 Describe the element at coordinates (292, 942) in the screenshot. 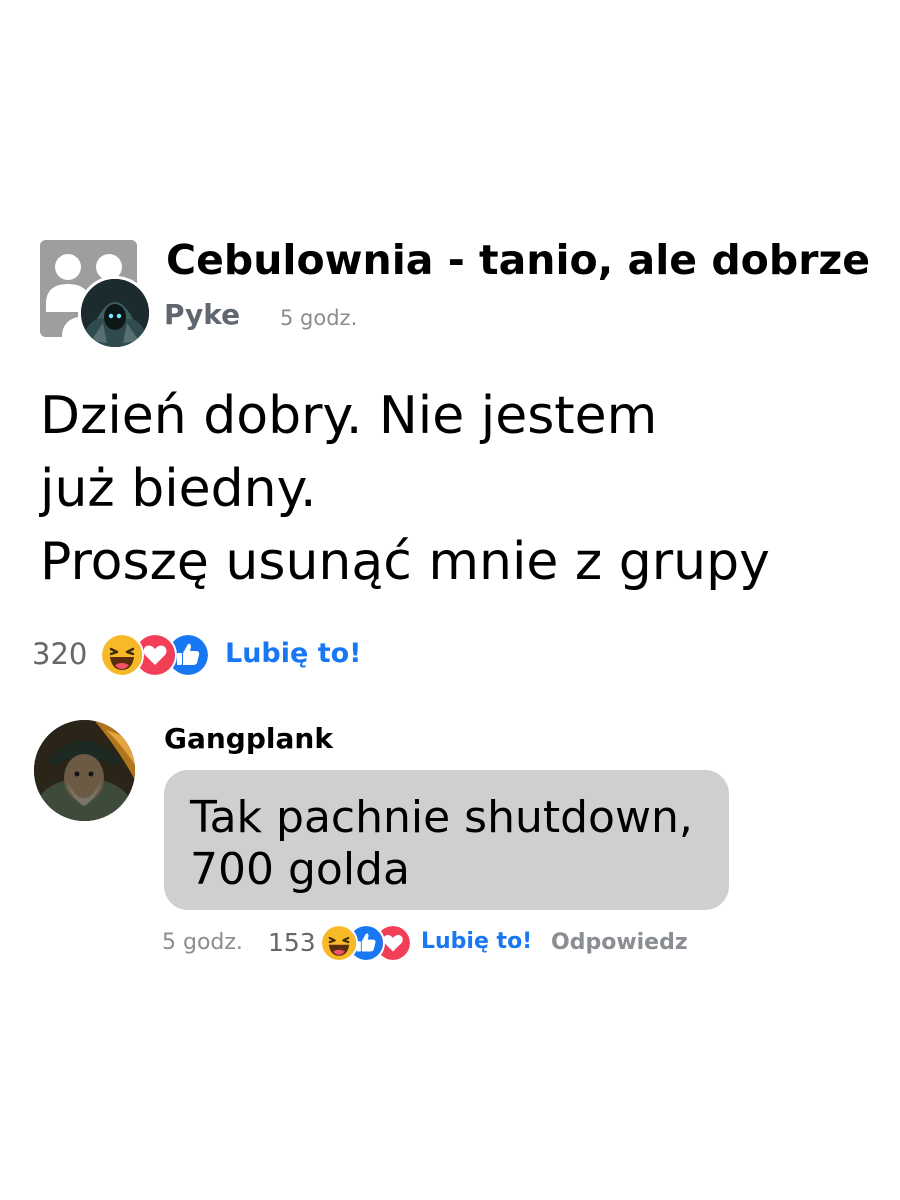

I see `comment-reaction-count: 153` at that location.